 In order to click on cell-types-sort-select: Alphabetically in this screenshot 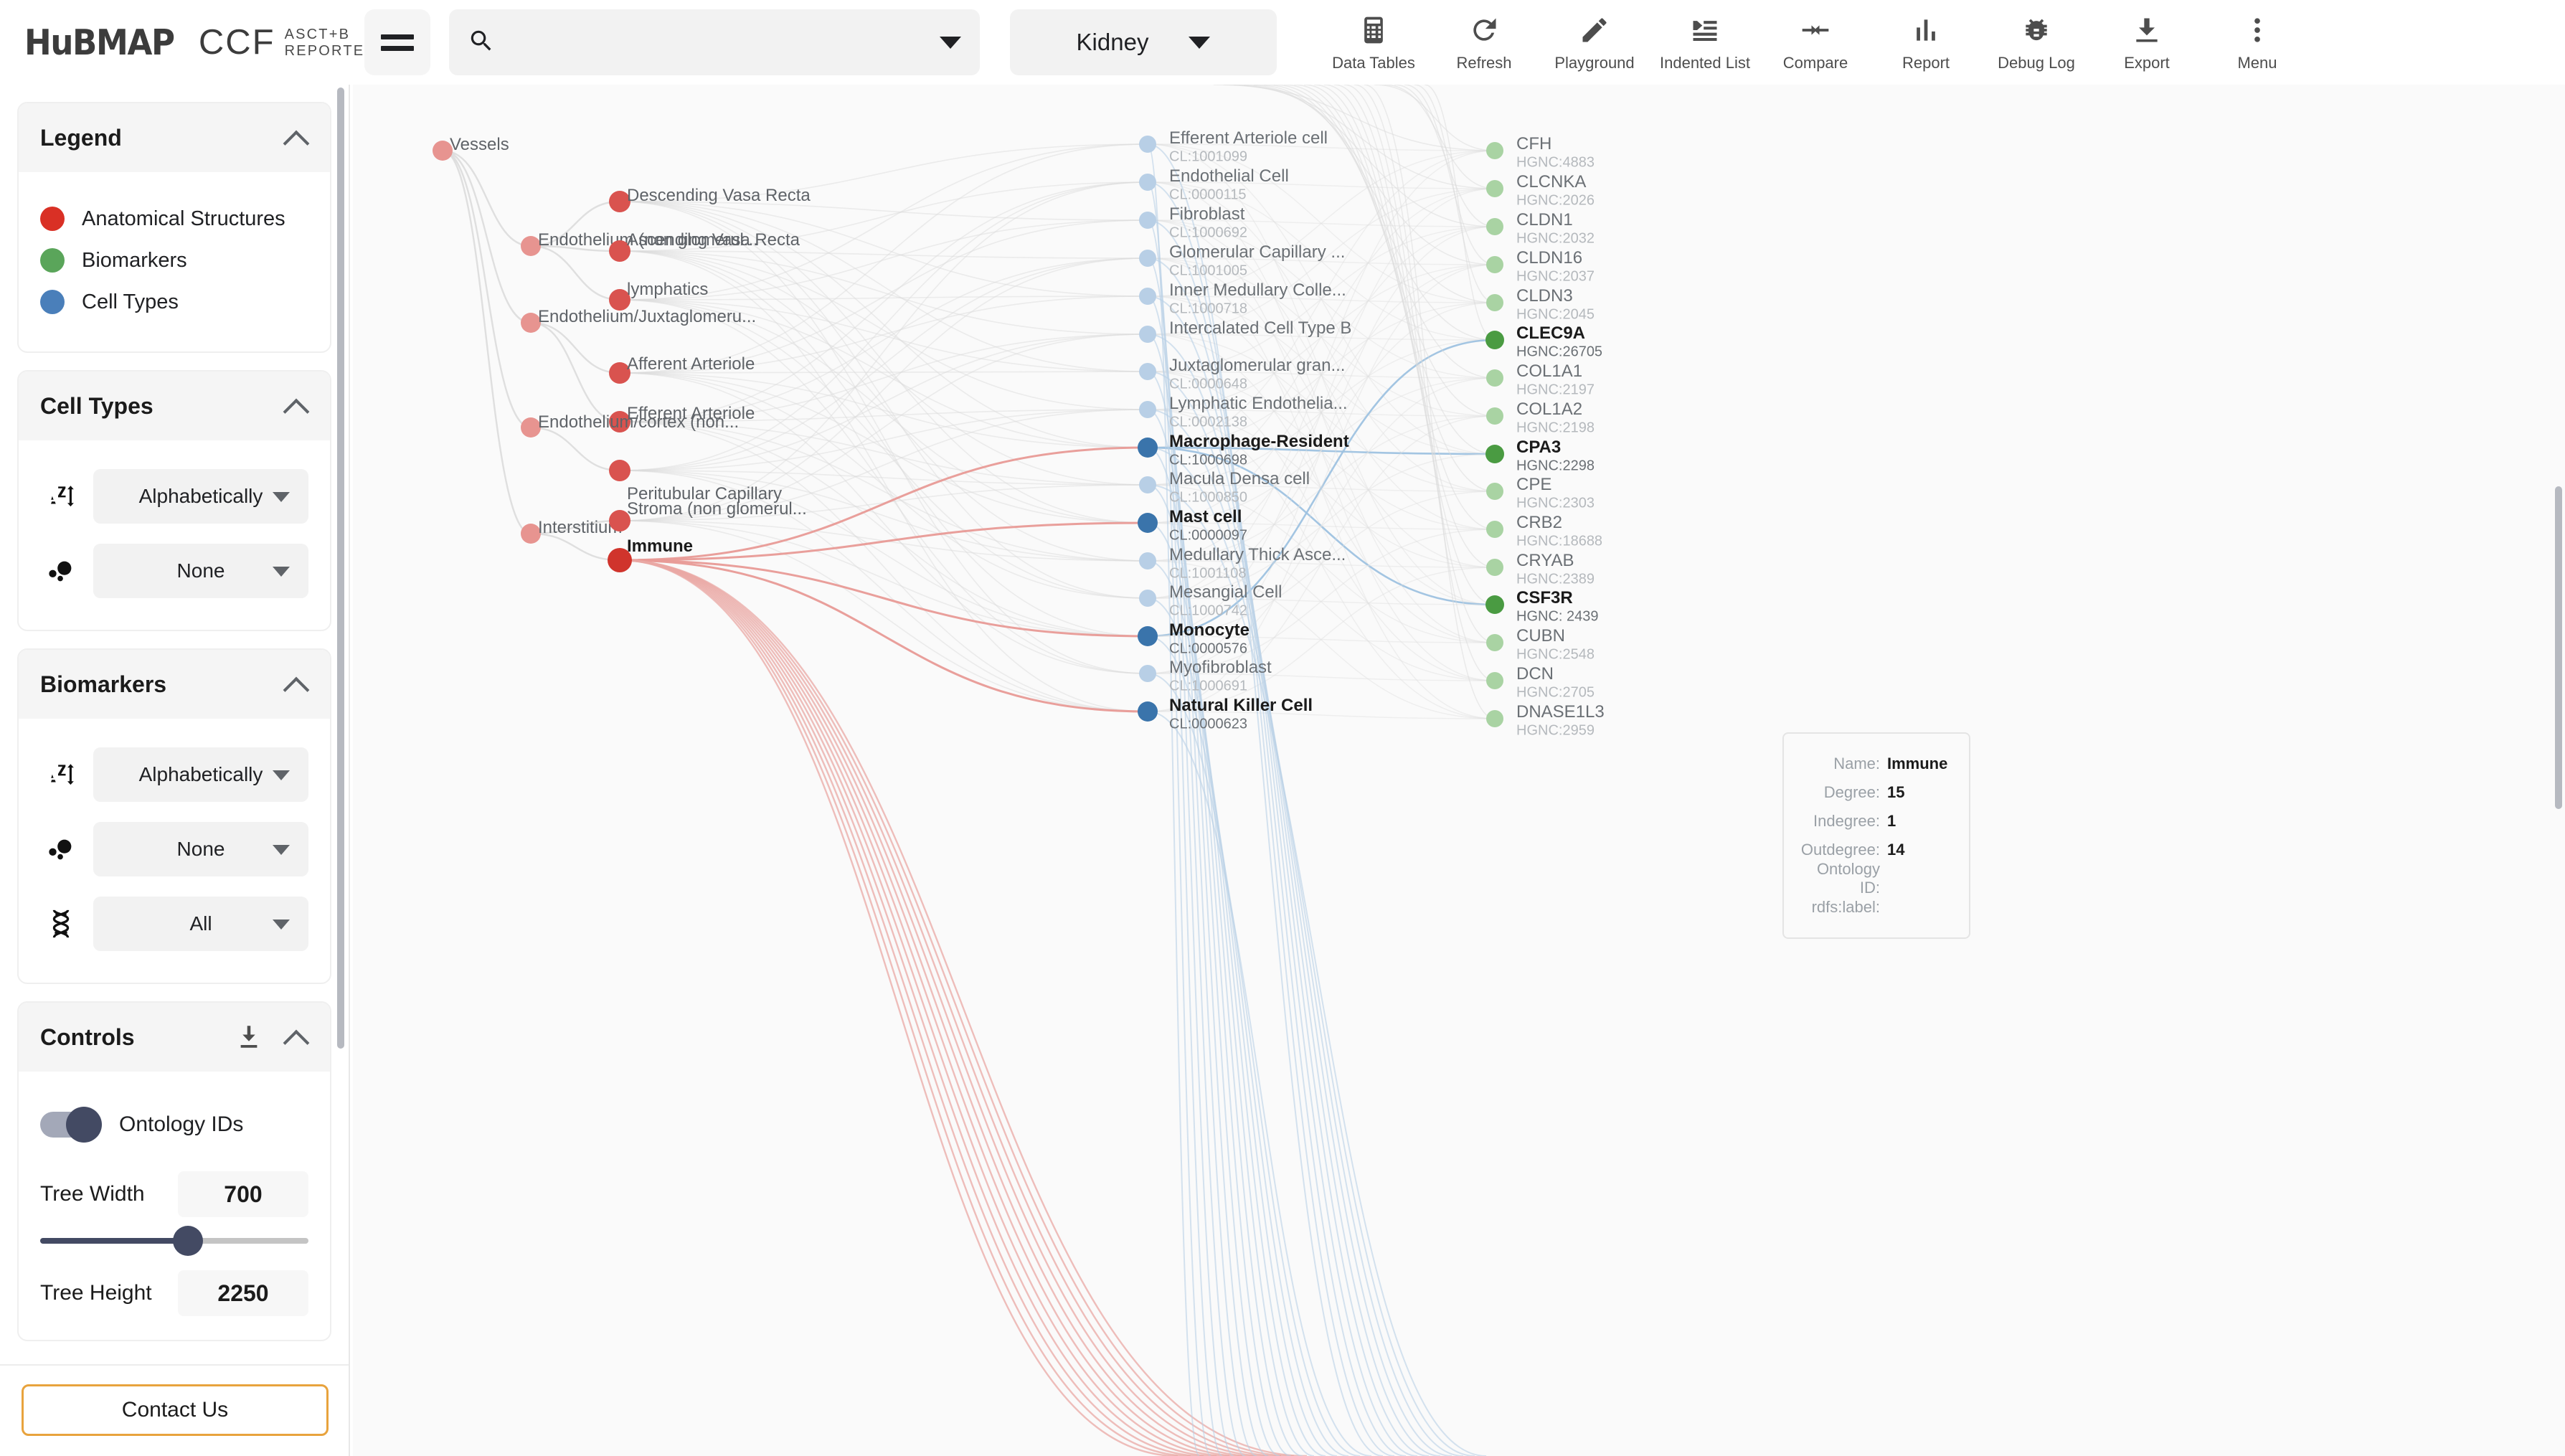, I will do `click(200, 496)`.